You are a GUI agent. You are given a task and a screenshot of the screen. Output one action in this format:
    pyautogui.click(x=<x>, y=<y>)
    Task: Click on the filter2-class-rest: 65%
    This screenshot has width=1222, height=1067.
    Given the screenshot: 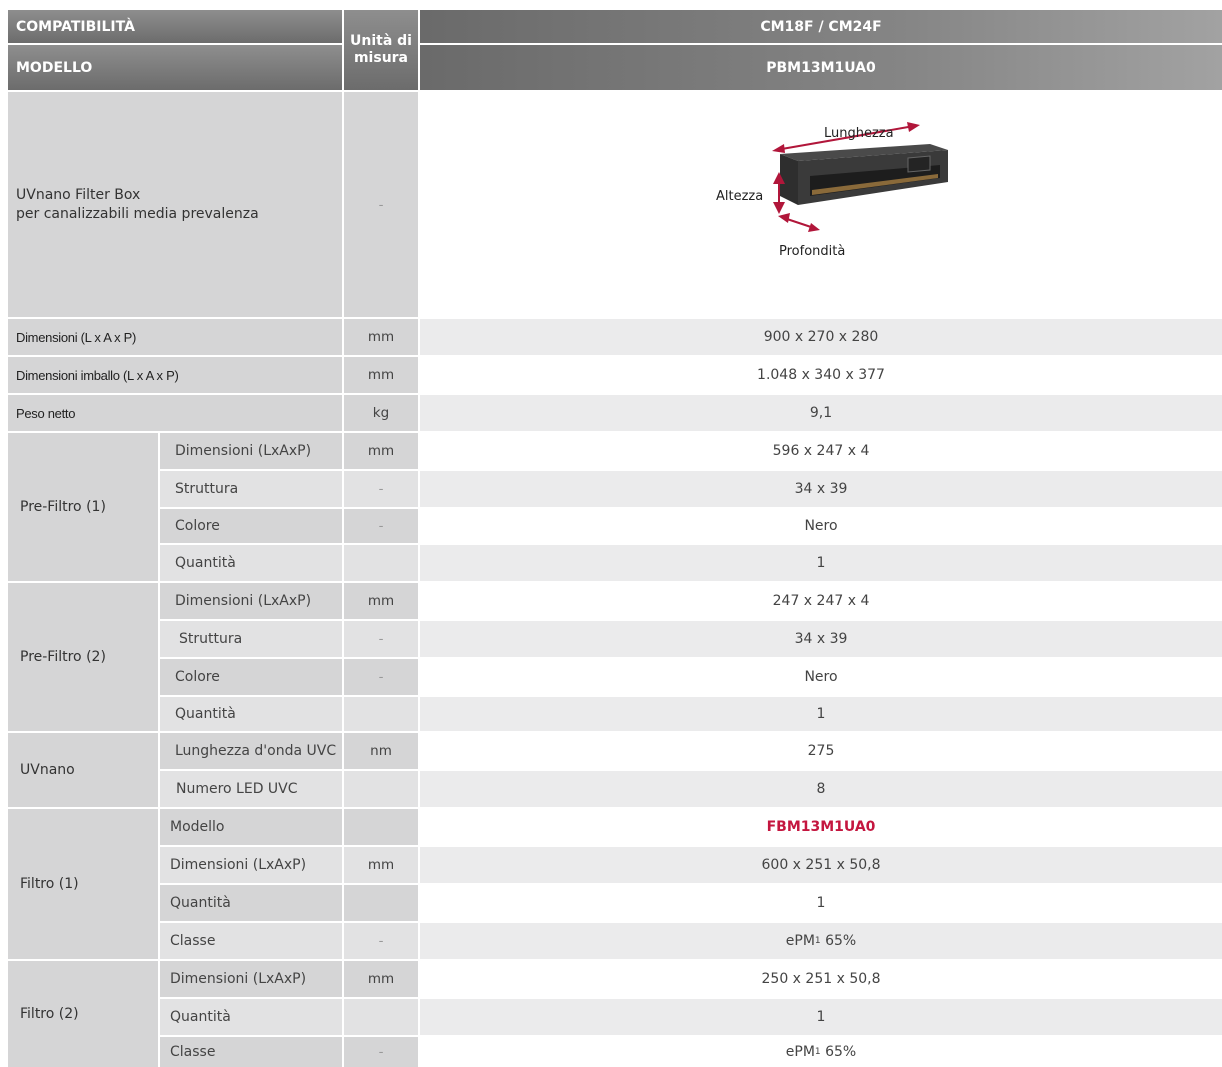 What is the action you would take?
    pyautogui.click(x=838, y=1052)
    